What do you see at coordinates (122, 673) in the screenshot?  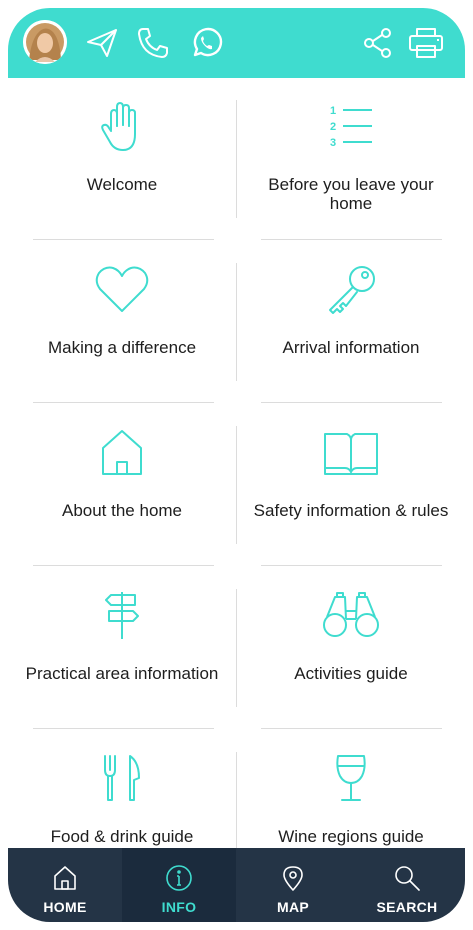 I see `tile-label: Practical area information` at bounding box center [122, 673].